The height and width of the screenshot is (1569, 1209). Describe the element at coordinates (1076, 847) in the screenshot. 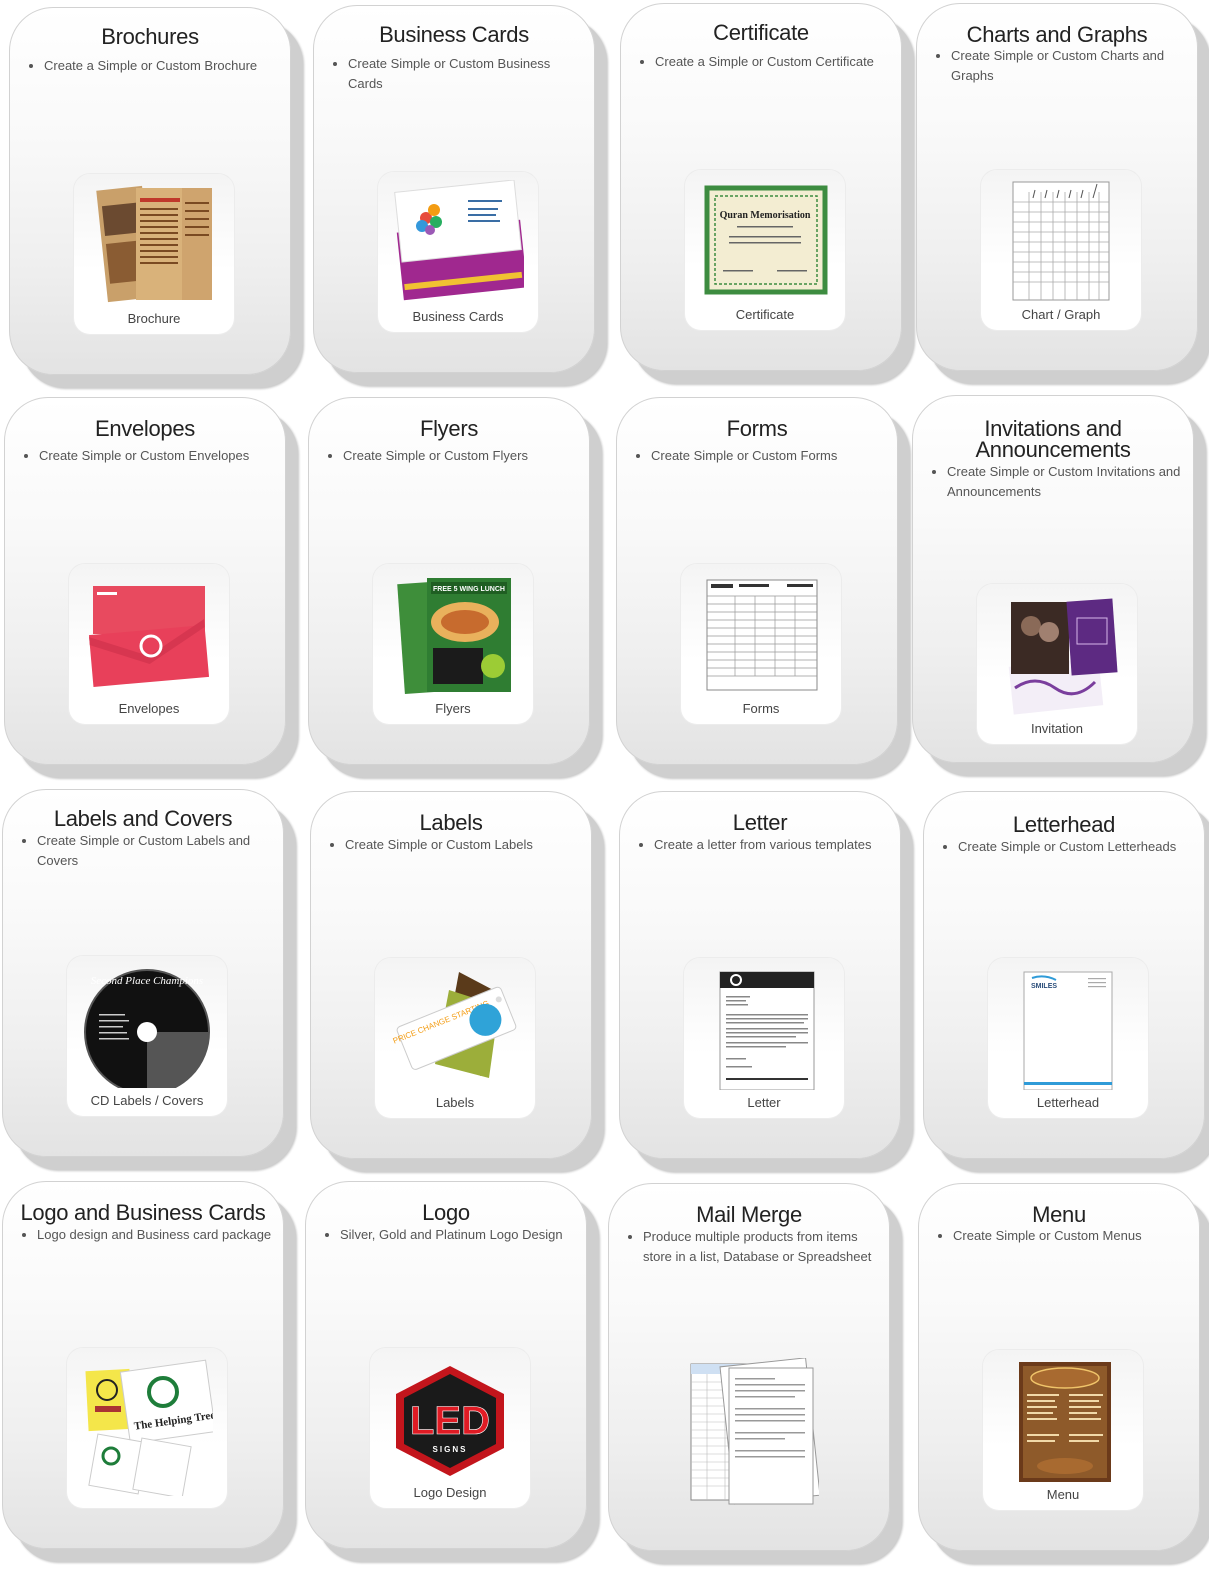

I see `card-description: Create Simple or Custom Letterheads` at that location.